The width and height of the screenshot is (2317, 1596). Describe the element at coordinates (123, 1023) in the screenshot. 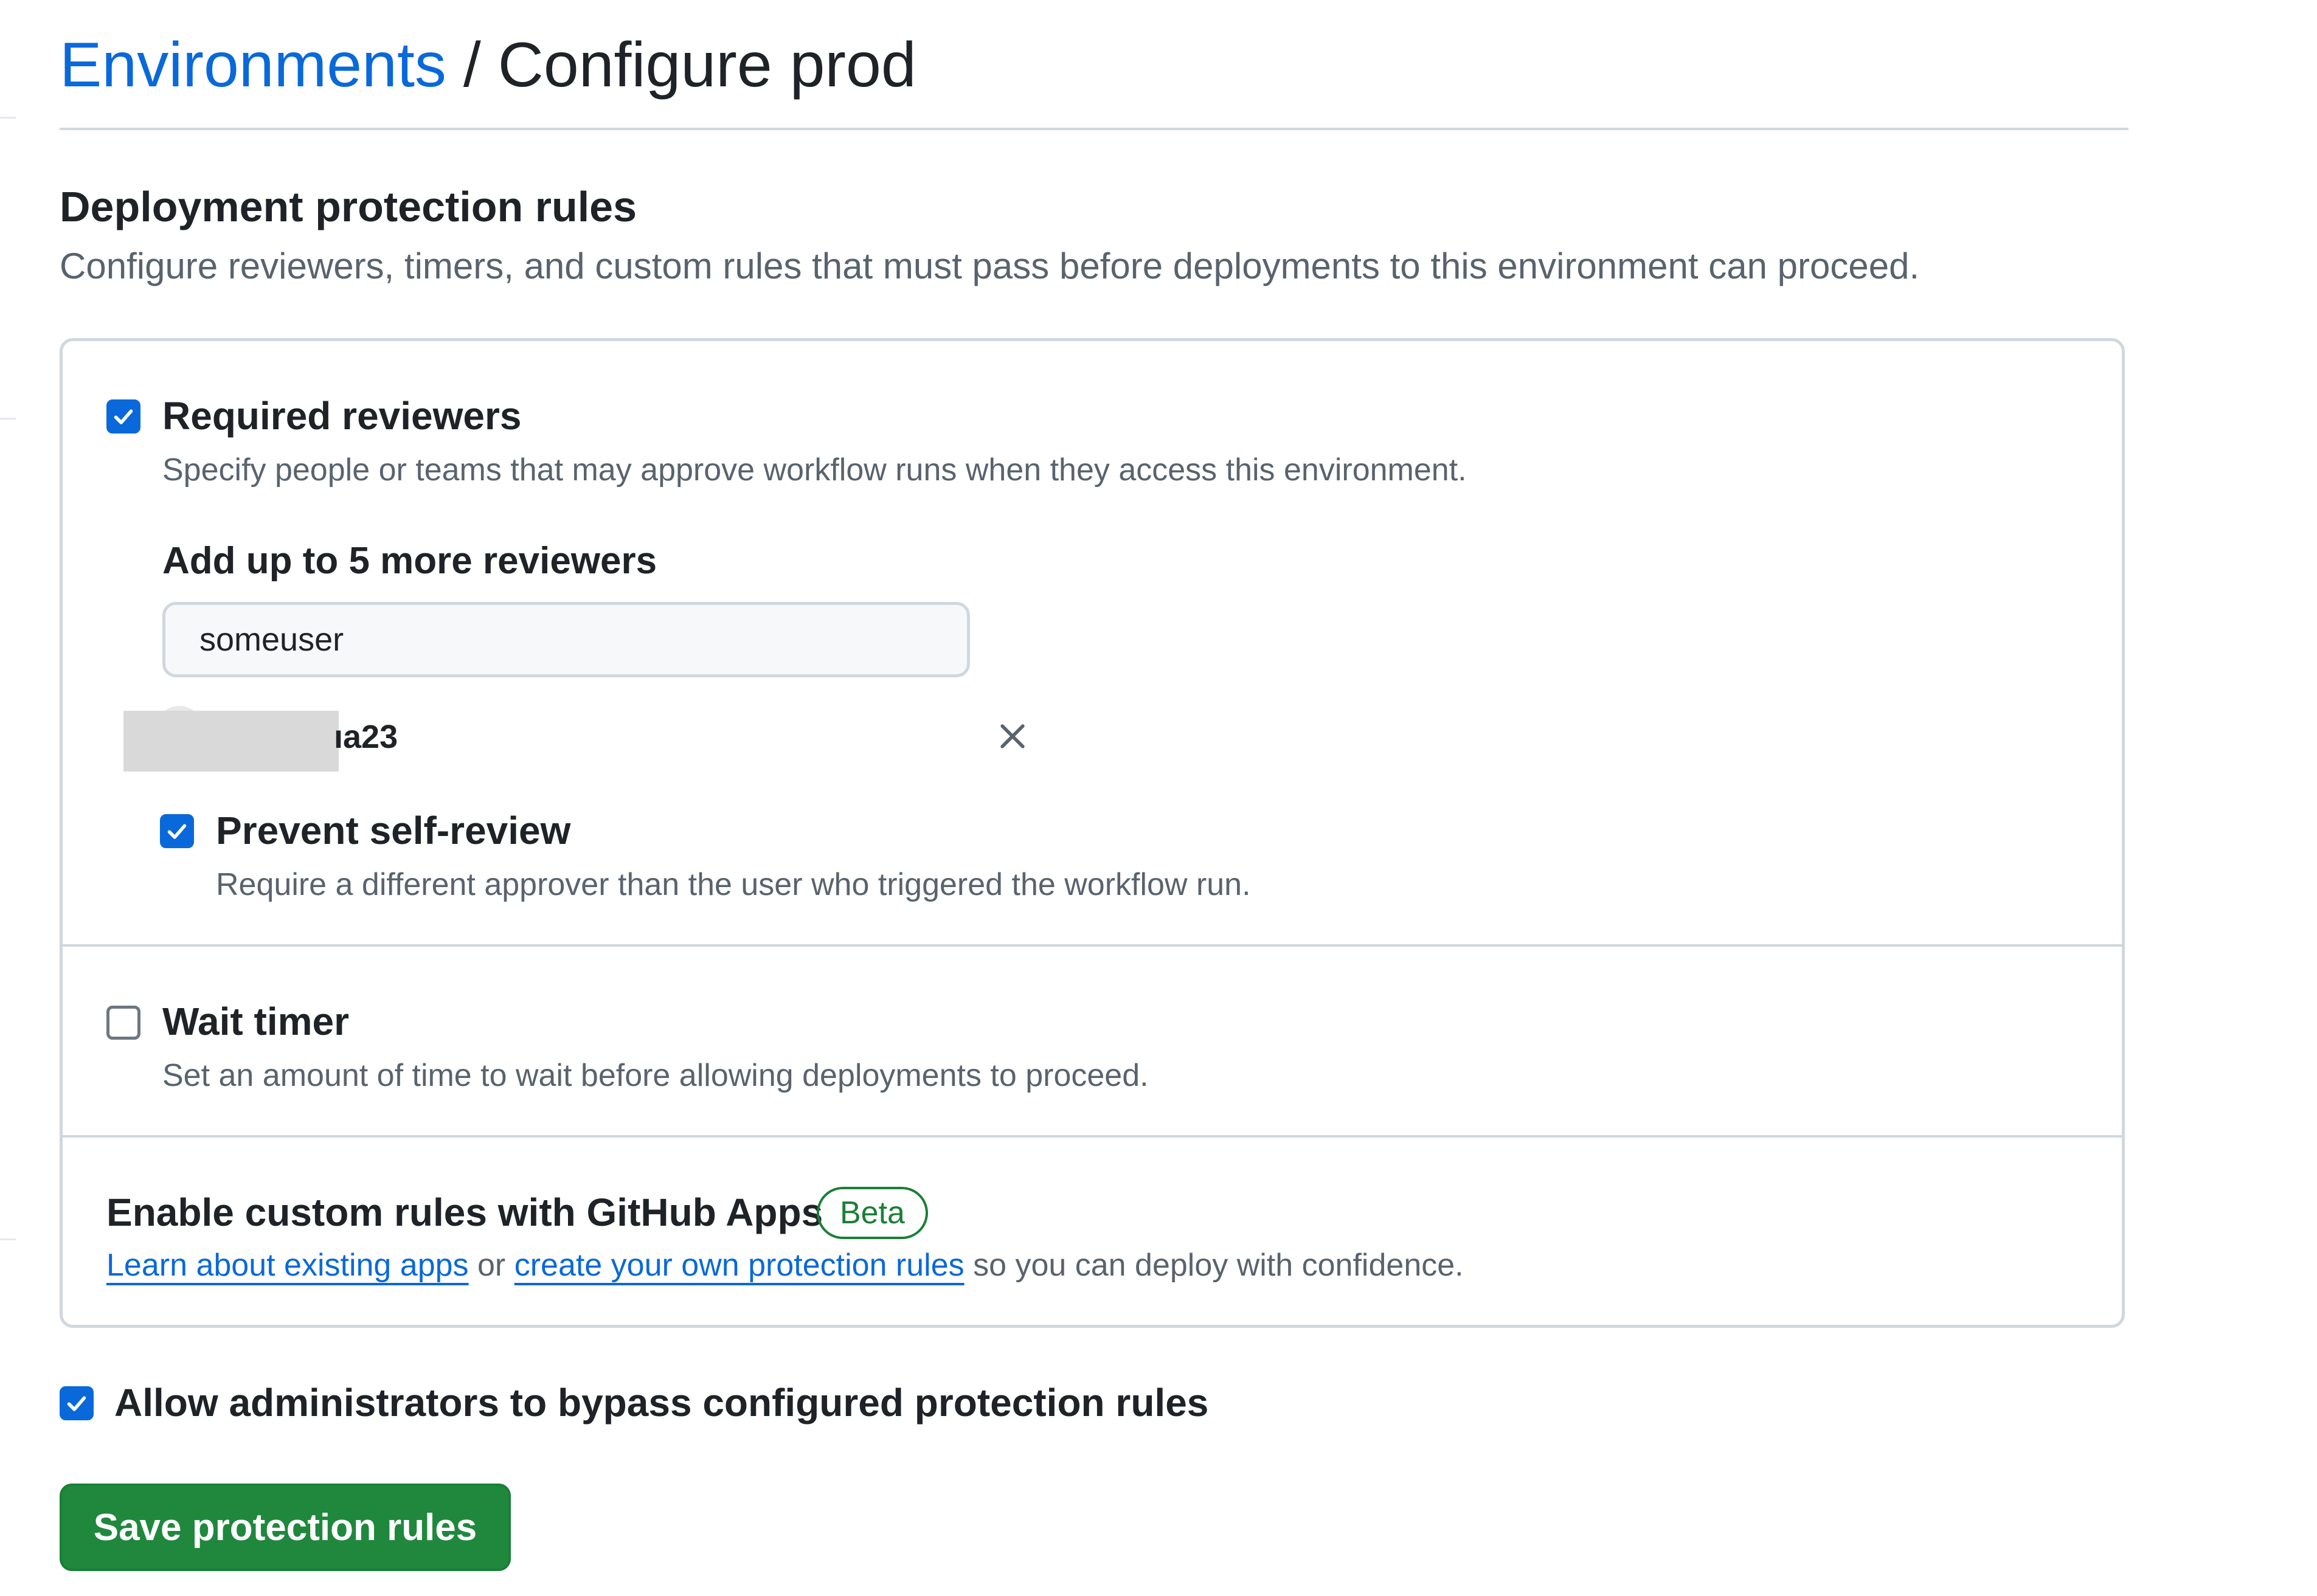

I see `wait-timer-checkbox` at that location.